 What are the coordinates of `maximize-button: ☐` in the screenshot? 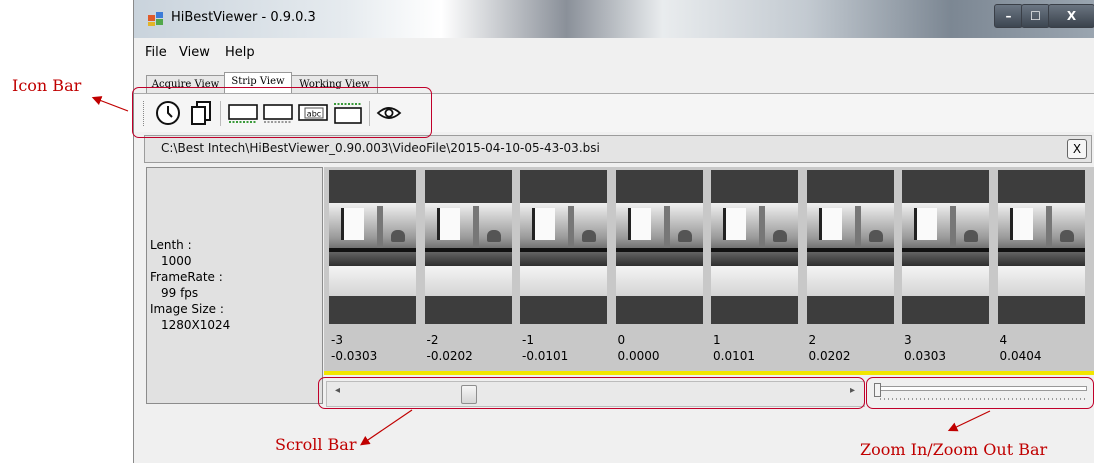 It's located at (1035, 16).